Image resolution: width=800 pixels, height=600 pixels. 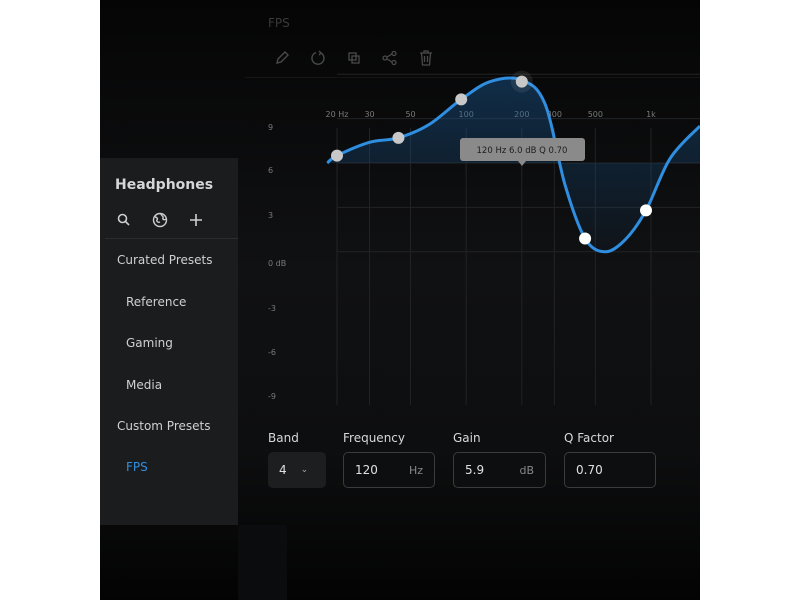 I want to click on section-curated-presets: Curated Presets, so click(x=164, y=260).